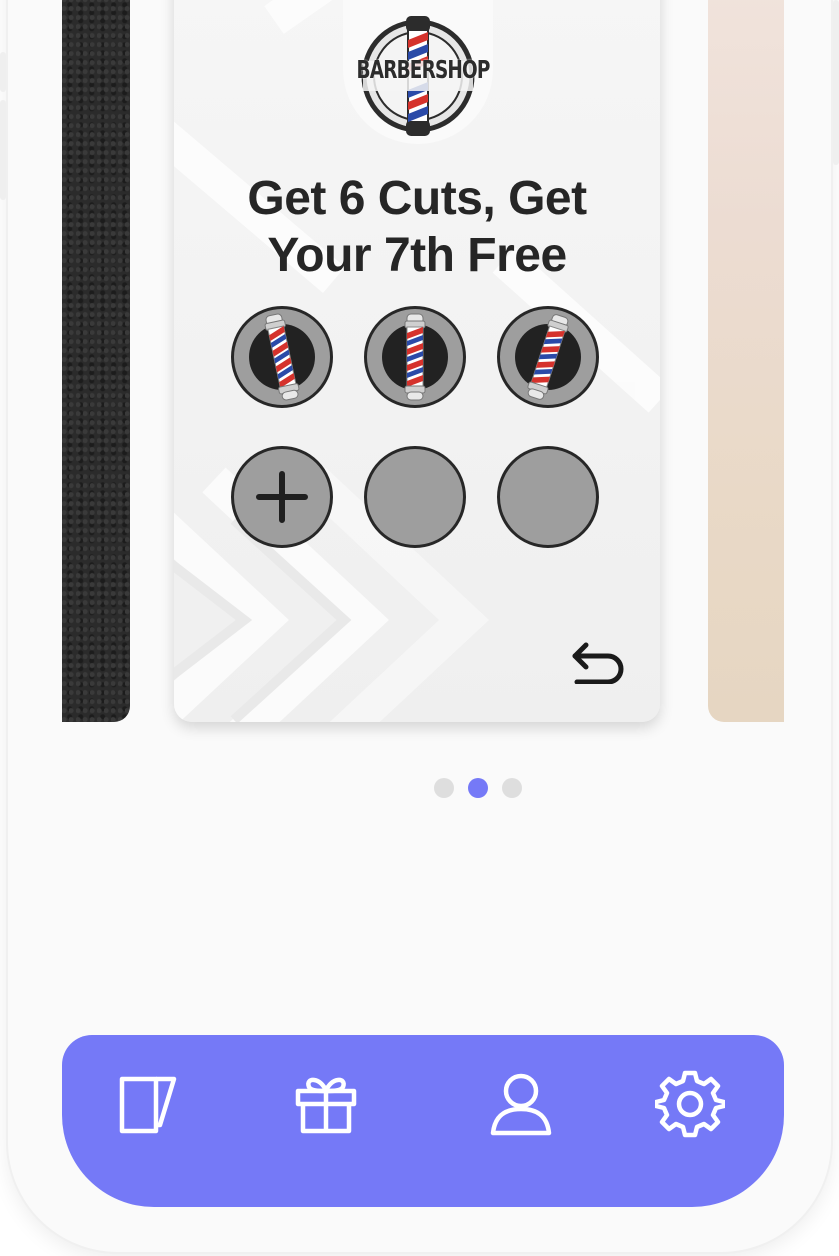  Describe the element at coordinates (746, 361) in the screenshot. I see `card-preview-right` at that location.